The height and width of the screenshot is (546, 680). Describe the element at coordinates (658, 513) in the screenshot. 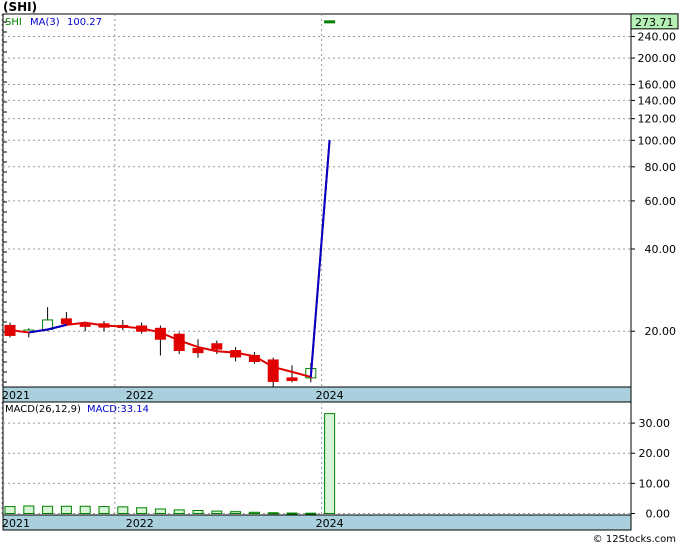

I see `macd-tick-label: 0.00` at that location.